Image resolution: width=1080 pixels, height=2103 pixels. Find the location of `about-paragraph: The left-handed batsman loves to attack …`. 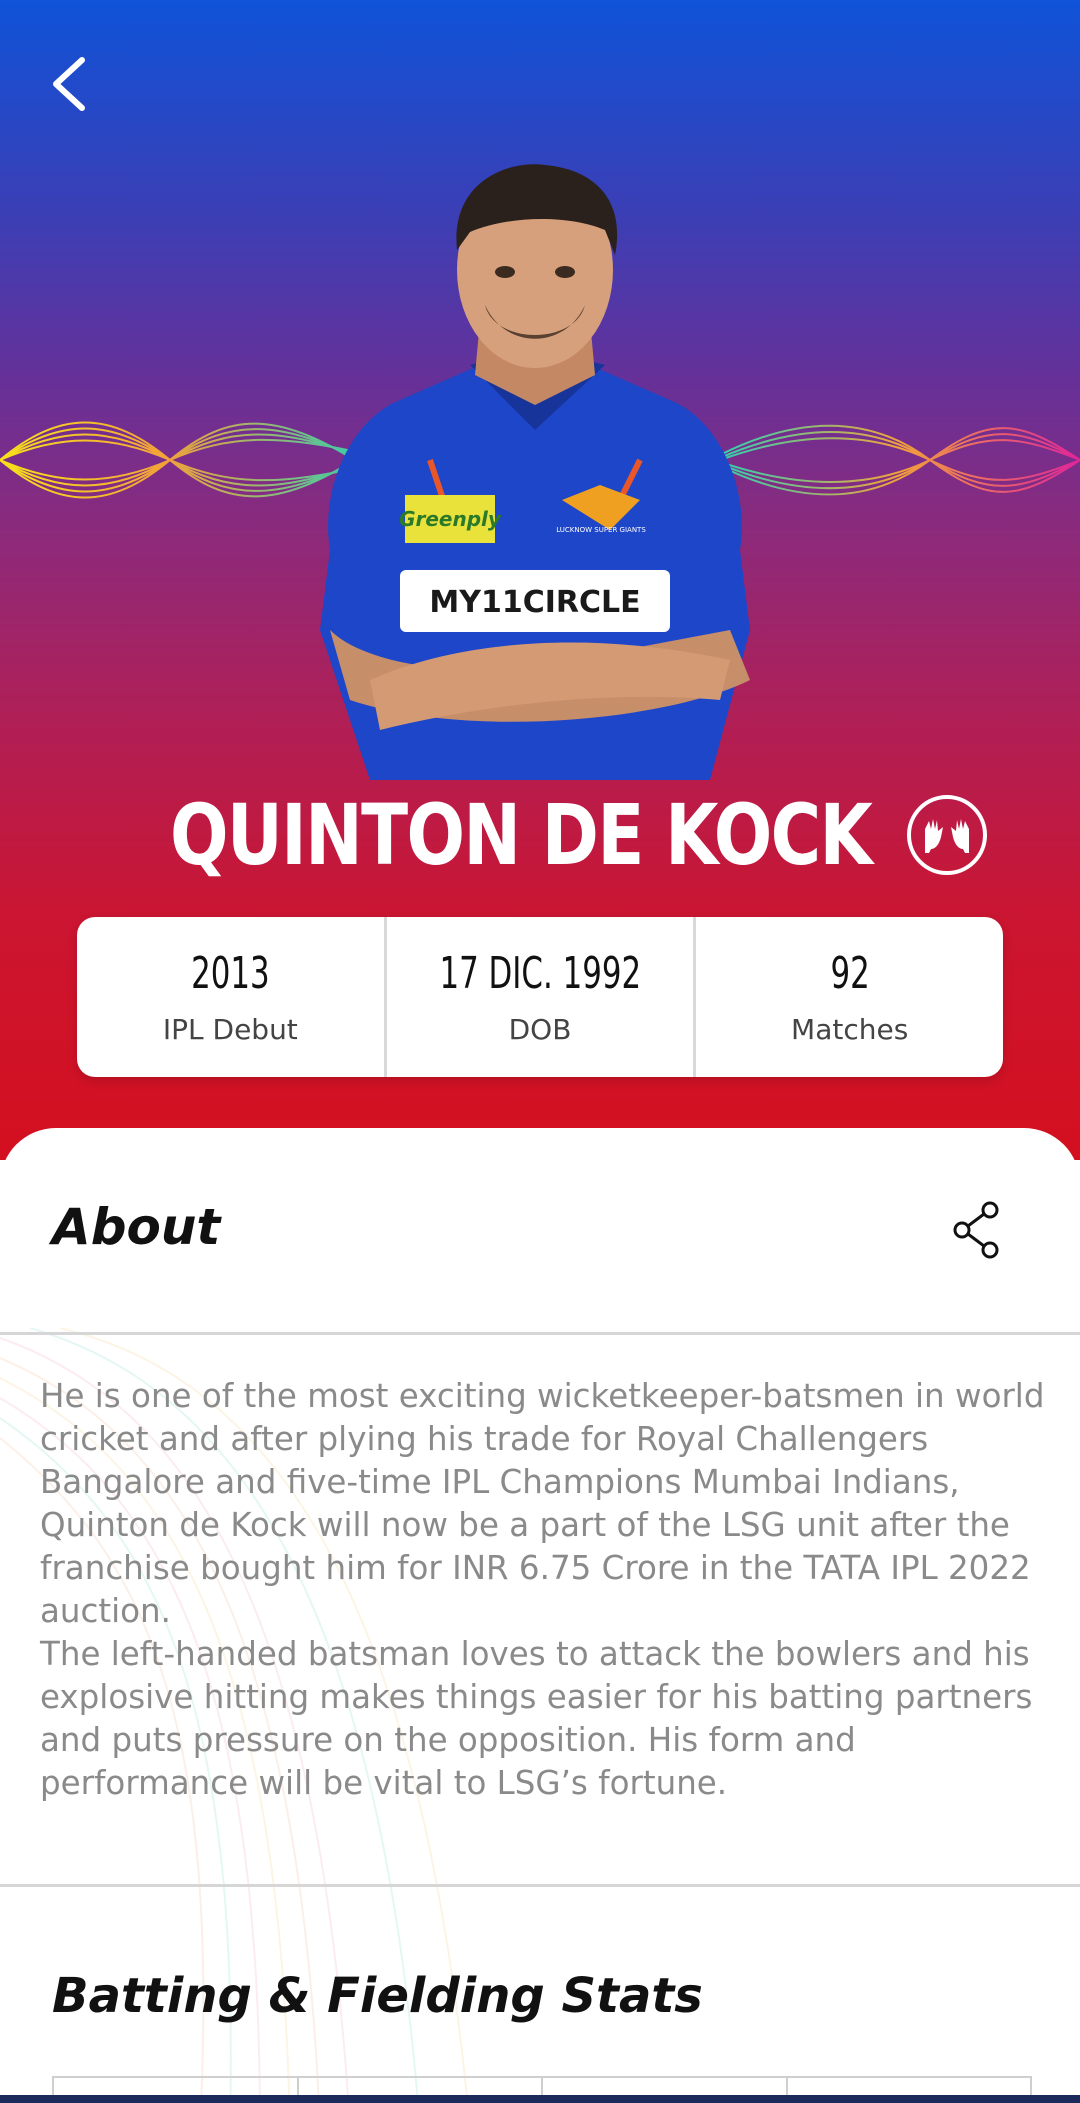

about-paragraph: The left-handed batsman loves to attack … is located at coordinates (536, 1718).